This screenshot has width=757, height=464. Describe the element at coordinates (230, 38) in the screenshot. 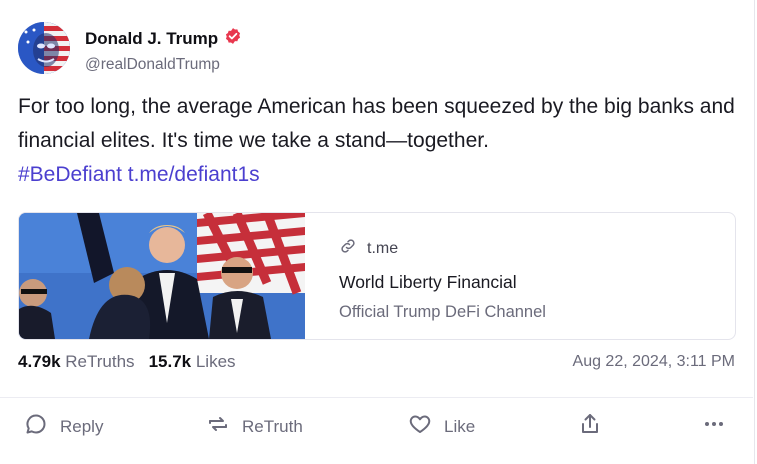

I see `verified-badge-icon` at that location.